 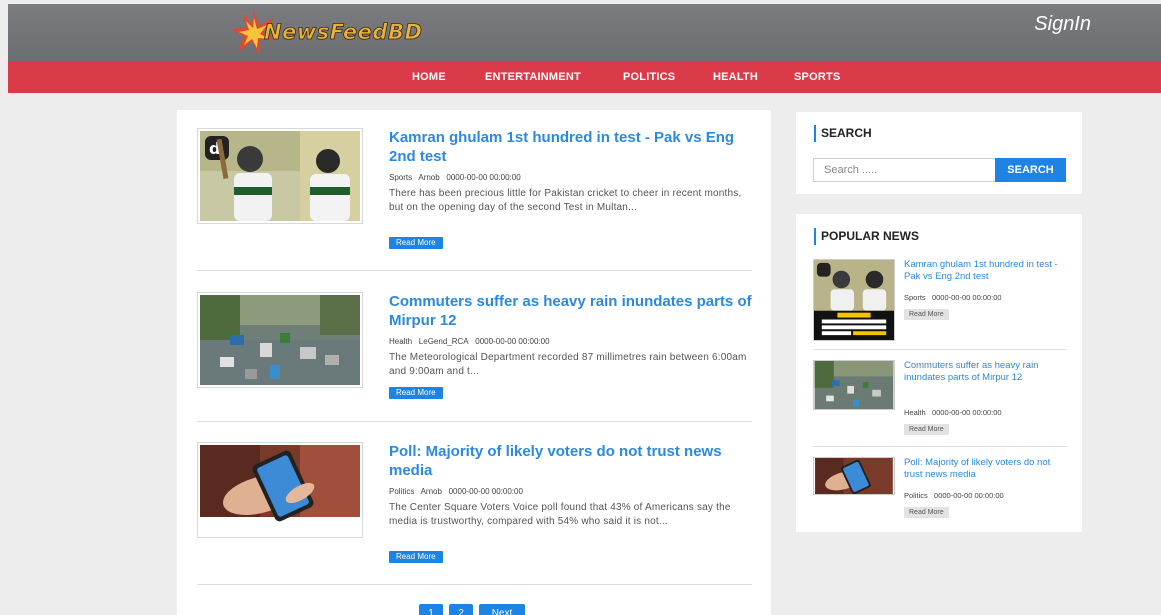 I want to click on site-header: NewsFeedBD SignIn, so click(x=584, y=33).